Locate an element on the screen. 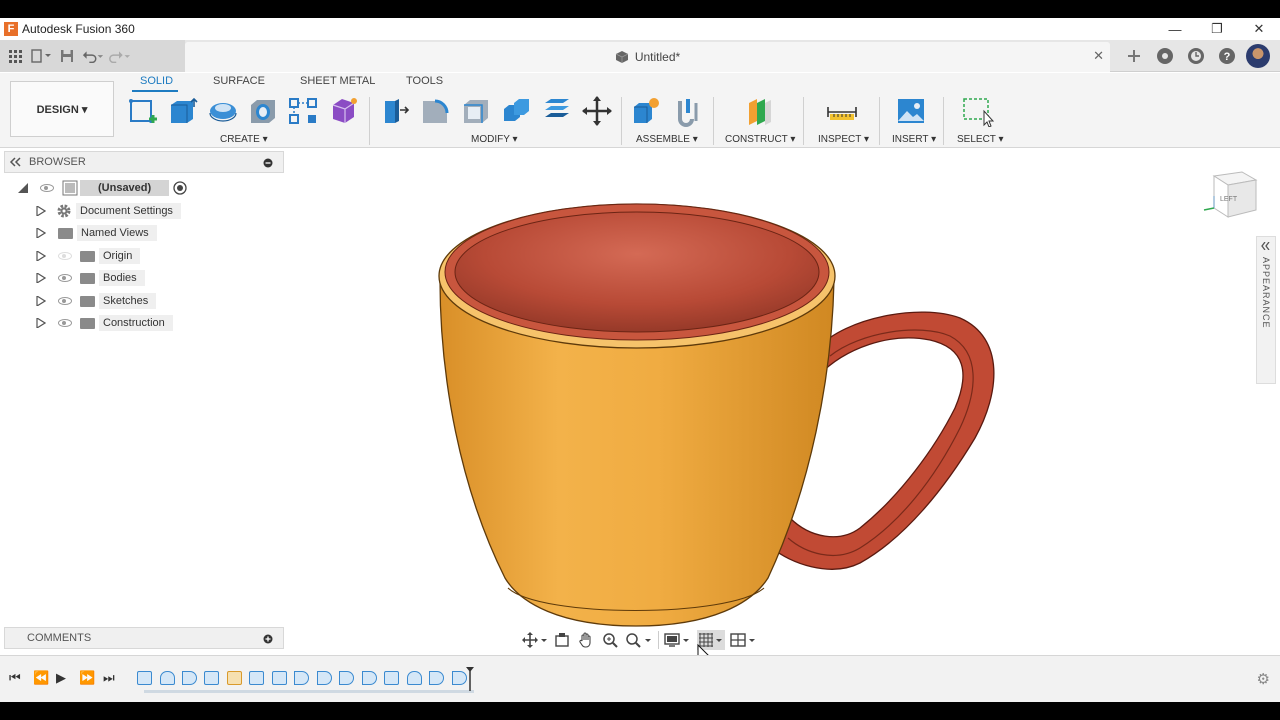  insert-menu: INSERT ▾ is located at coordinates (914, 139).